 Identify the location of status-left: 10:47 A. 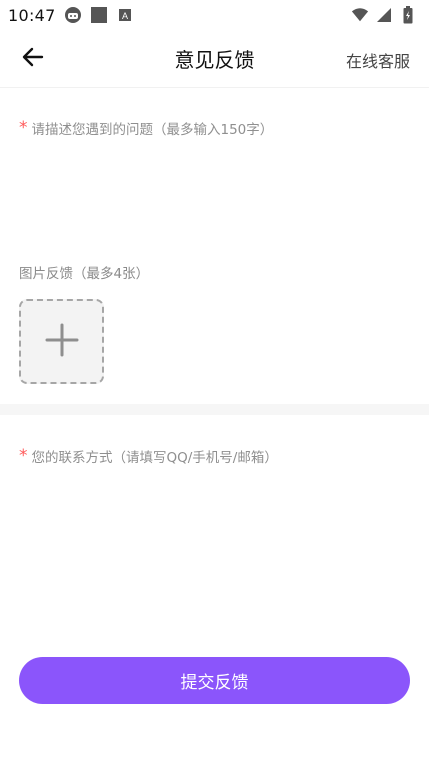
(71, 15).